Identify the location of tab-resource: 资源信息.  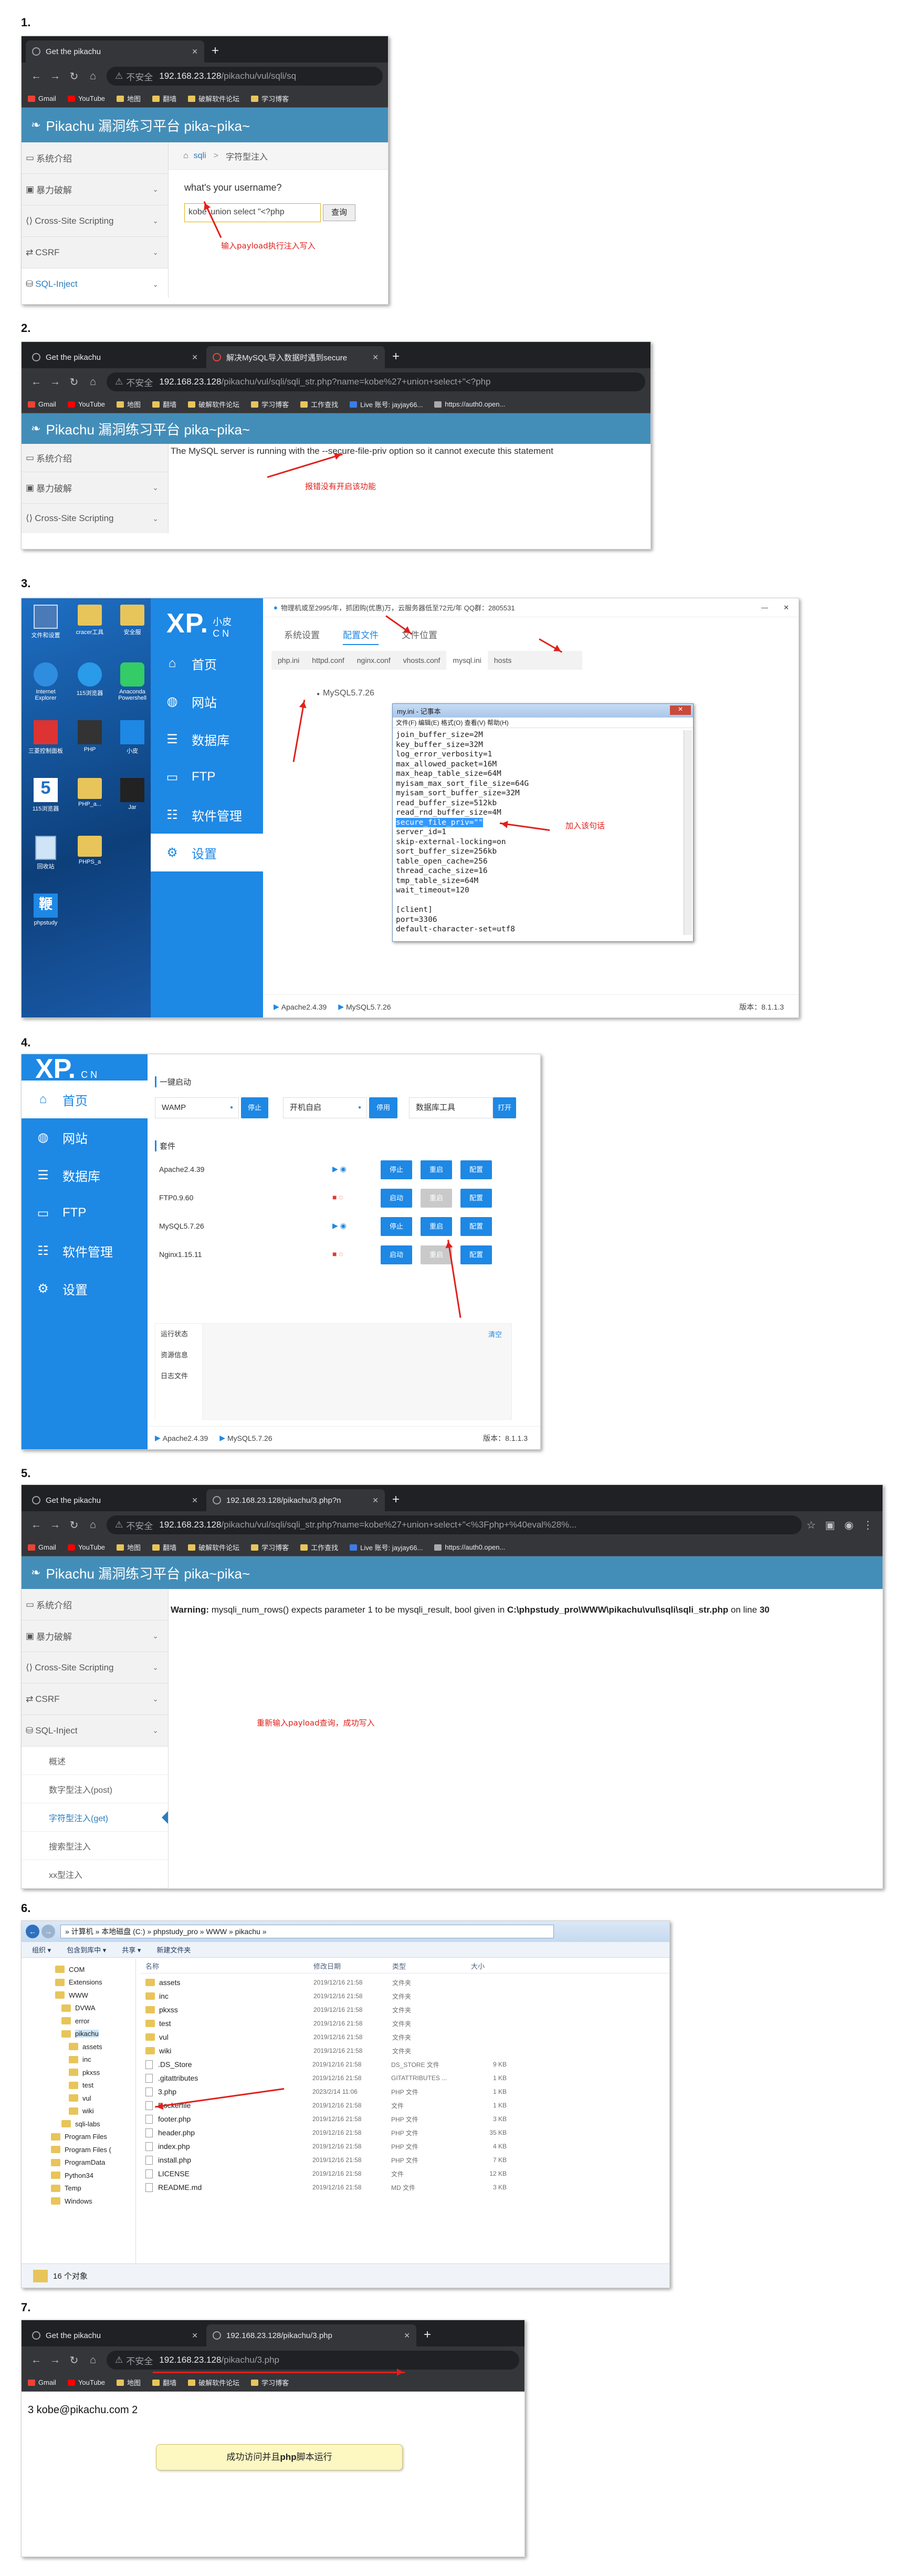
(178, 1355).